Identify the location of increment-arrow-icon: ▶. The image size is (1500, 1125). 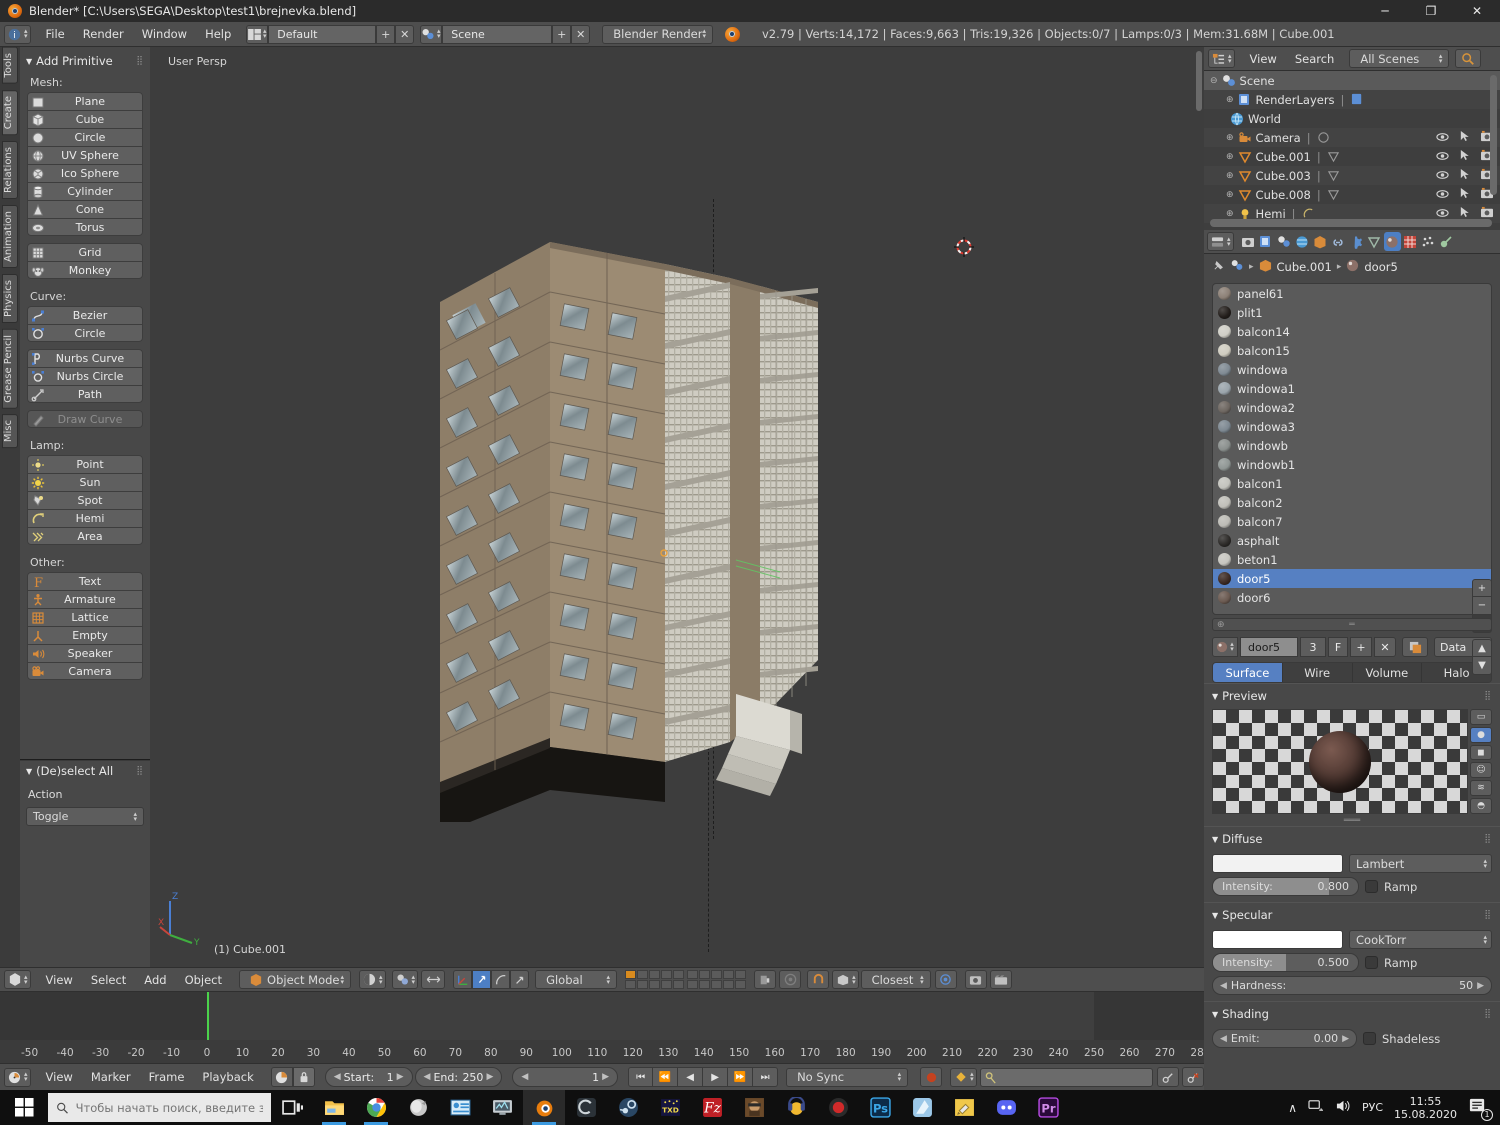
(1345, 1039).